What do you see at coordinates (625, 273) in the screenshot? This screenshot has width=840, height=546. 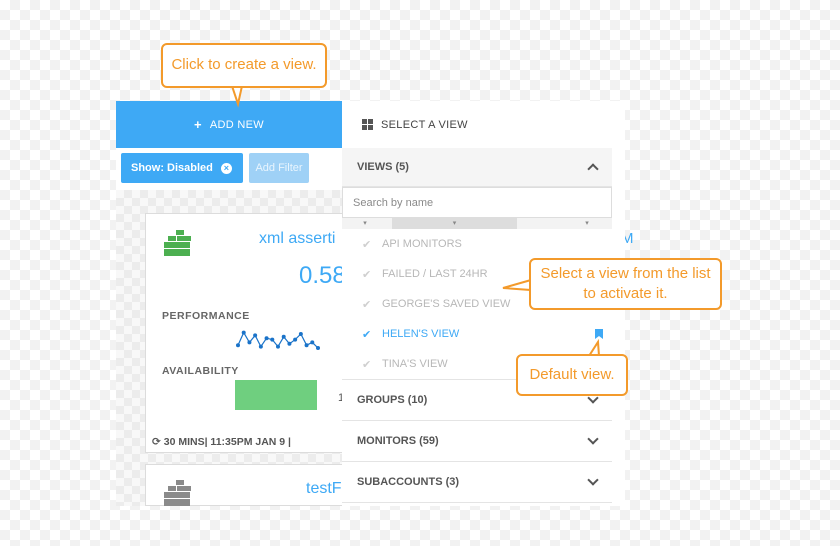 I see `callout-select-view-line1: Select a view from the list` at bounding box center [625, 273].